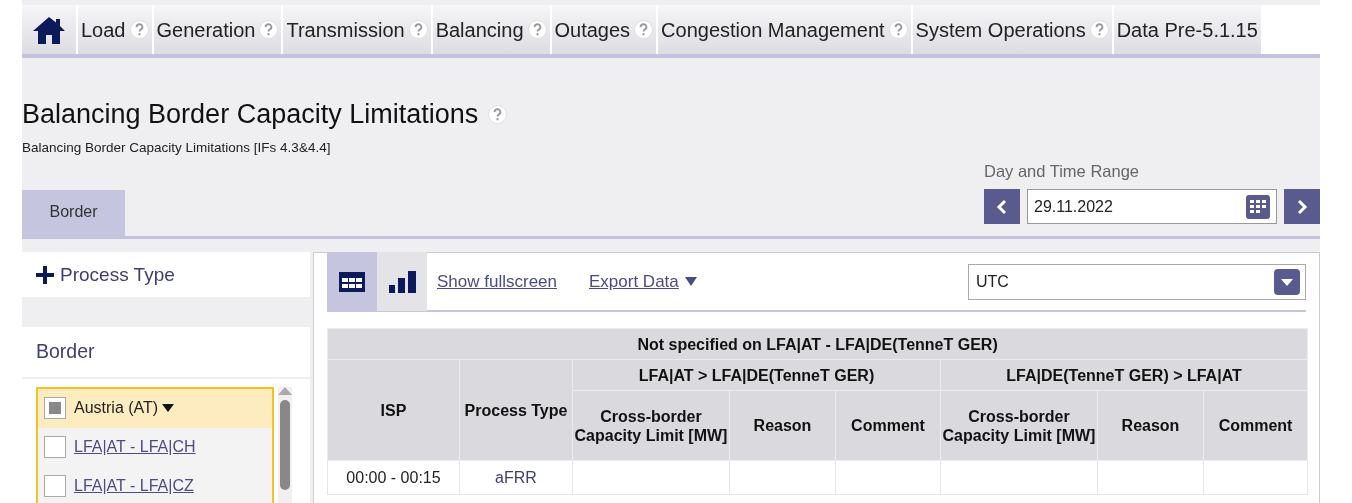  I want to click on next-button, so click(1302, 207).